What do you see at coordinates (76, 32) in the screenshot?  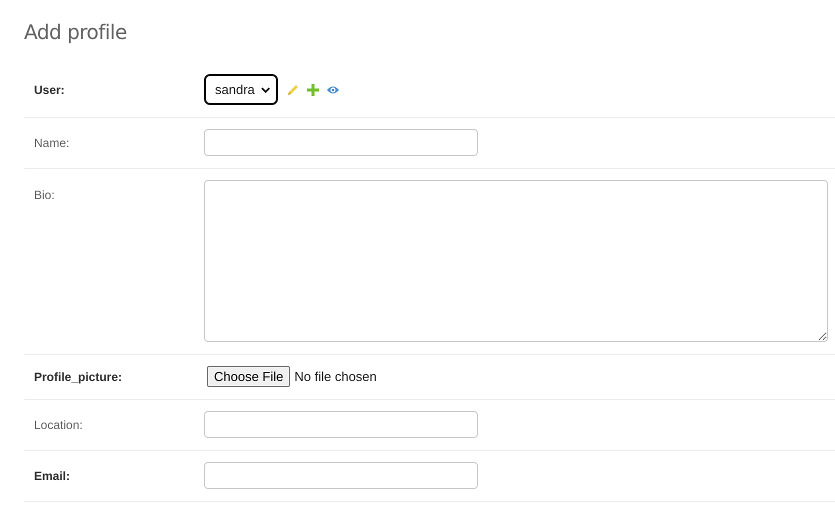 I see `page-title: Add profile` at bounding box center [76, 32].